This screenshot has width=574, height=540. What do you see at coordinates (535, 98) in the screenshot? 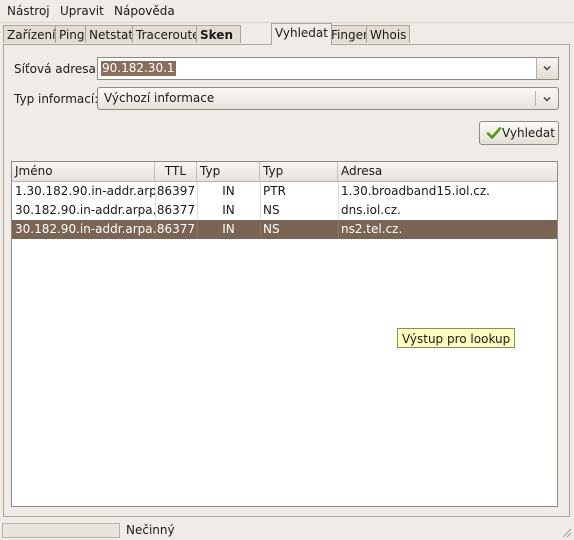
I see `combo-separator` at bounding box center [535, 98].